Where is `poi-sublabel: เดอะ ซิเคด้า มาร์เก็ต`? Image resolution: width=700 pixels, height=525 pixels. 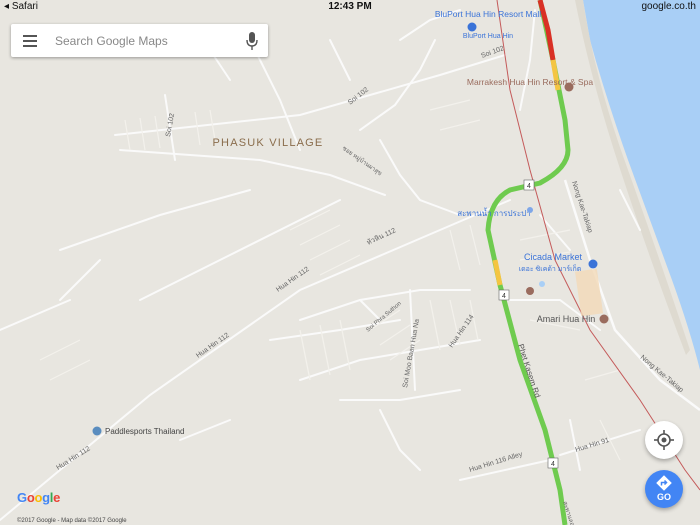 poi-sublabel: เดอะ ซิเคด้า มาร์เก็ต is located at coordinates (550, 268).